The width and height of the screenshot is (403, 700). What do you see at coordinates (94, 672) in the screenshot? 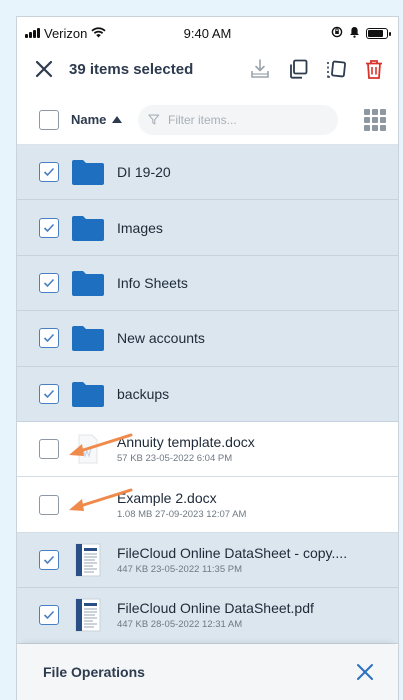
I see `sheet-title: File Operations` at bounding box center [94, 672].